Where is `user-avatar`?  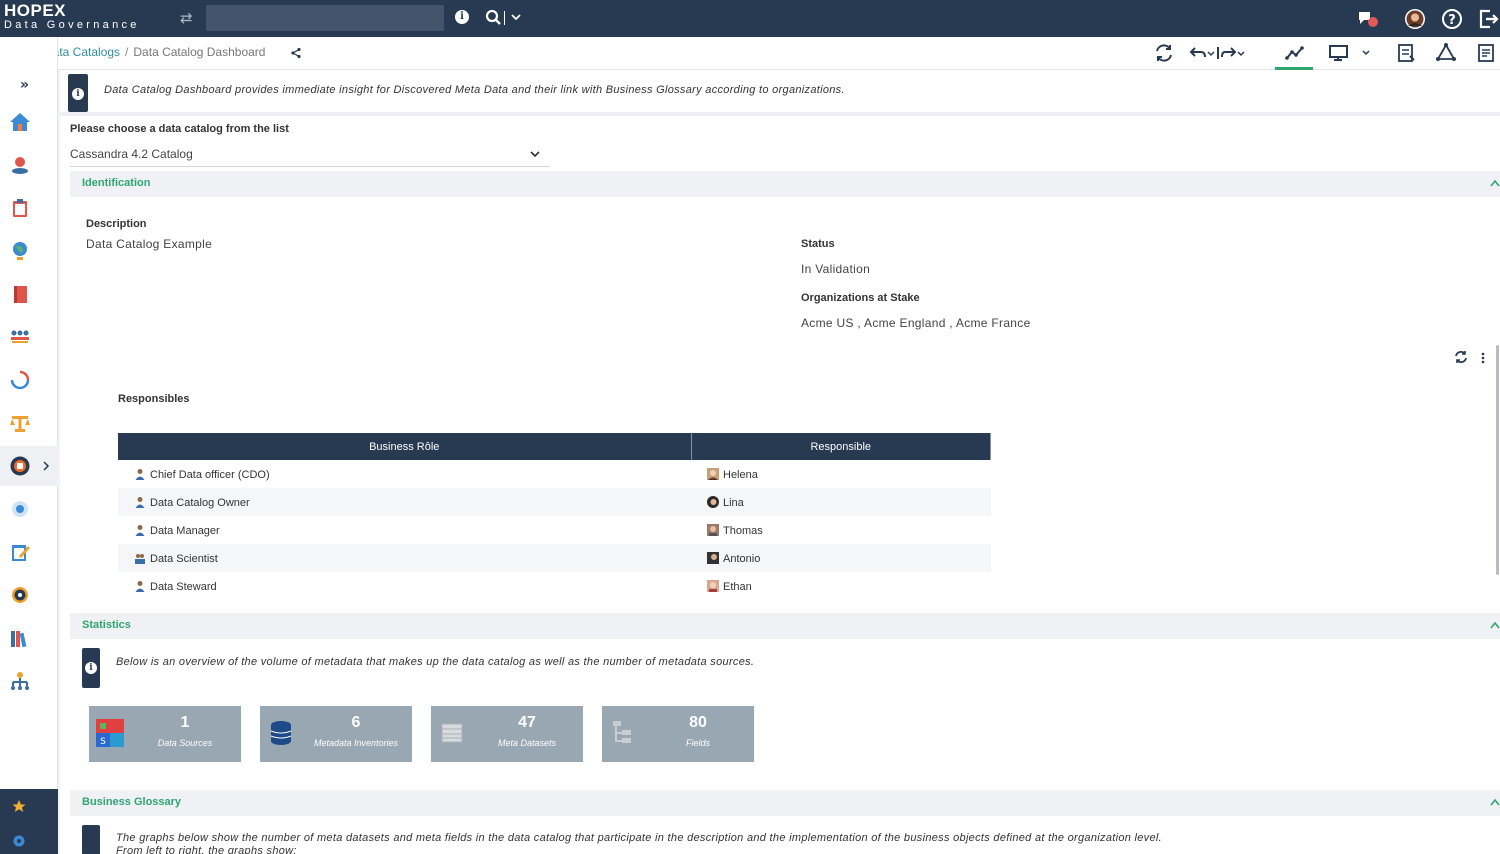
user-avatar is located at coordinates (1415, 19).